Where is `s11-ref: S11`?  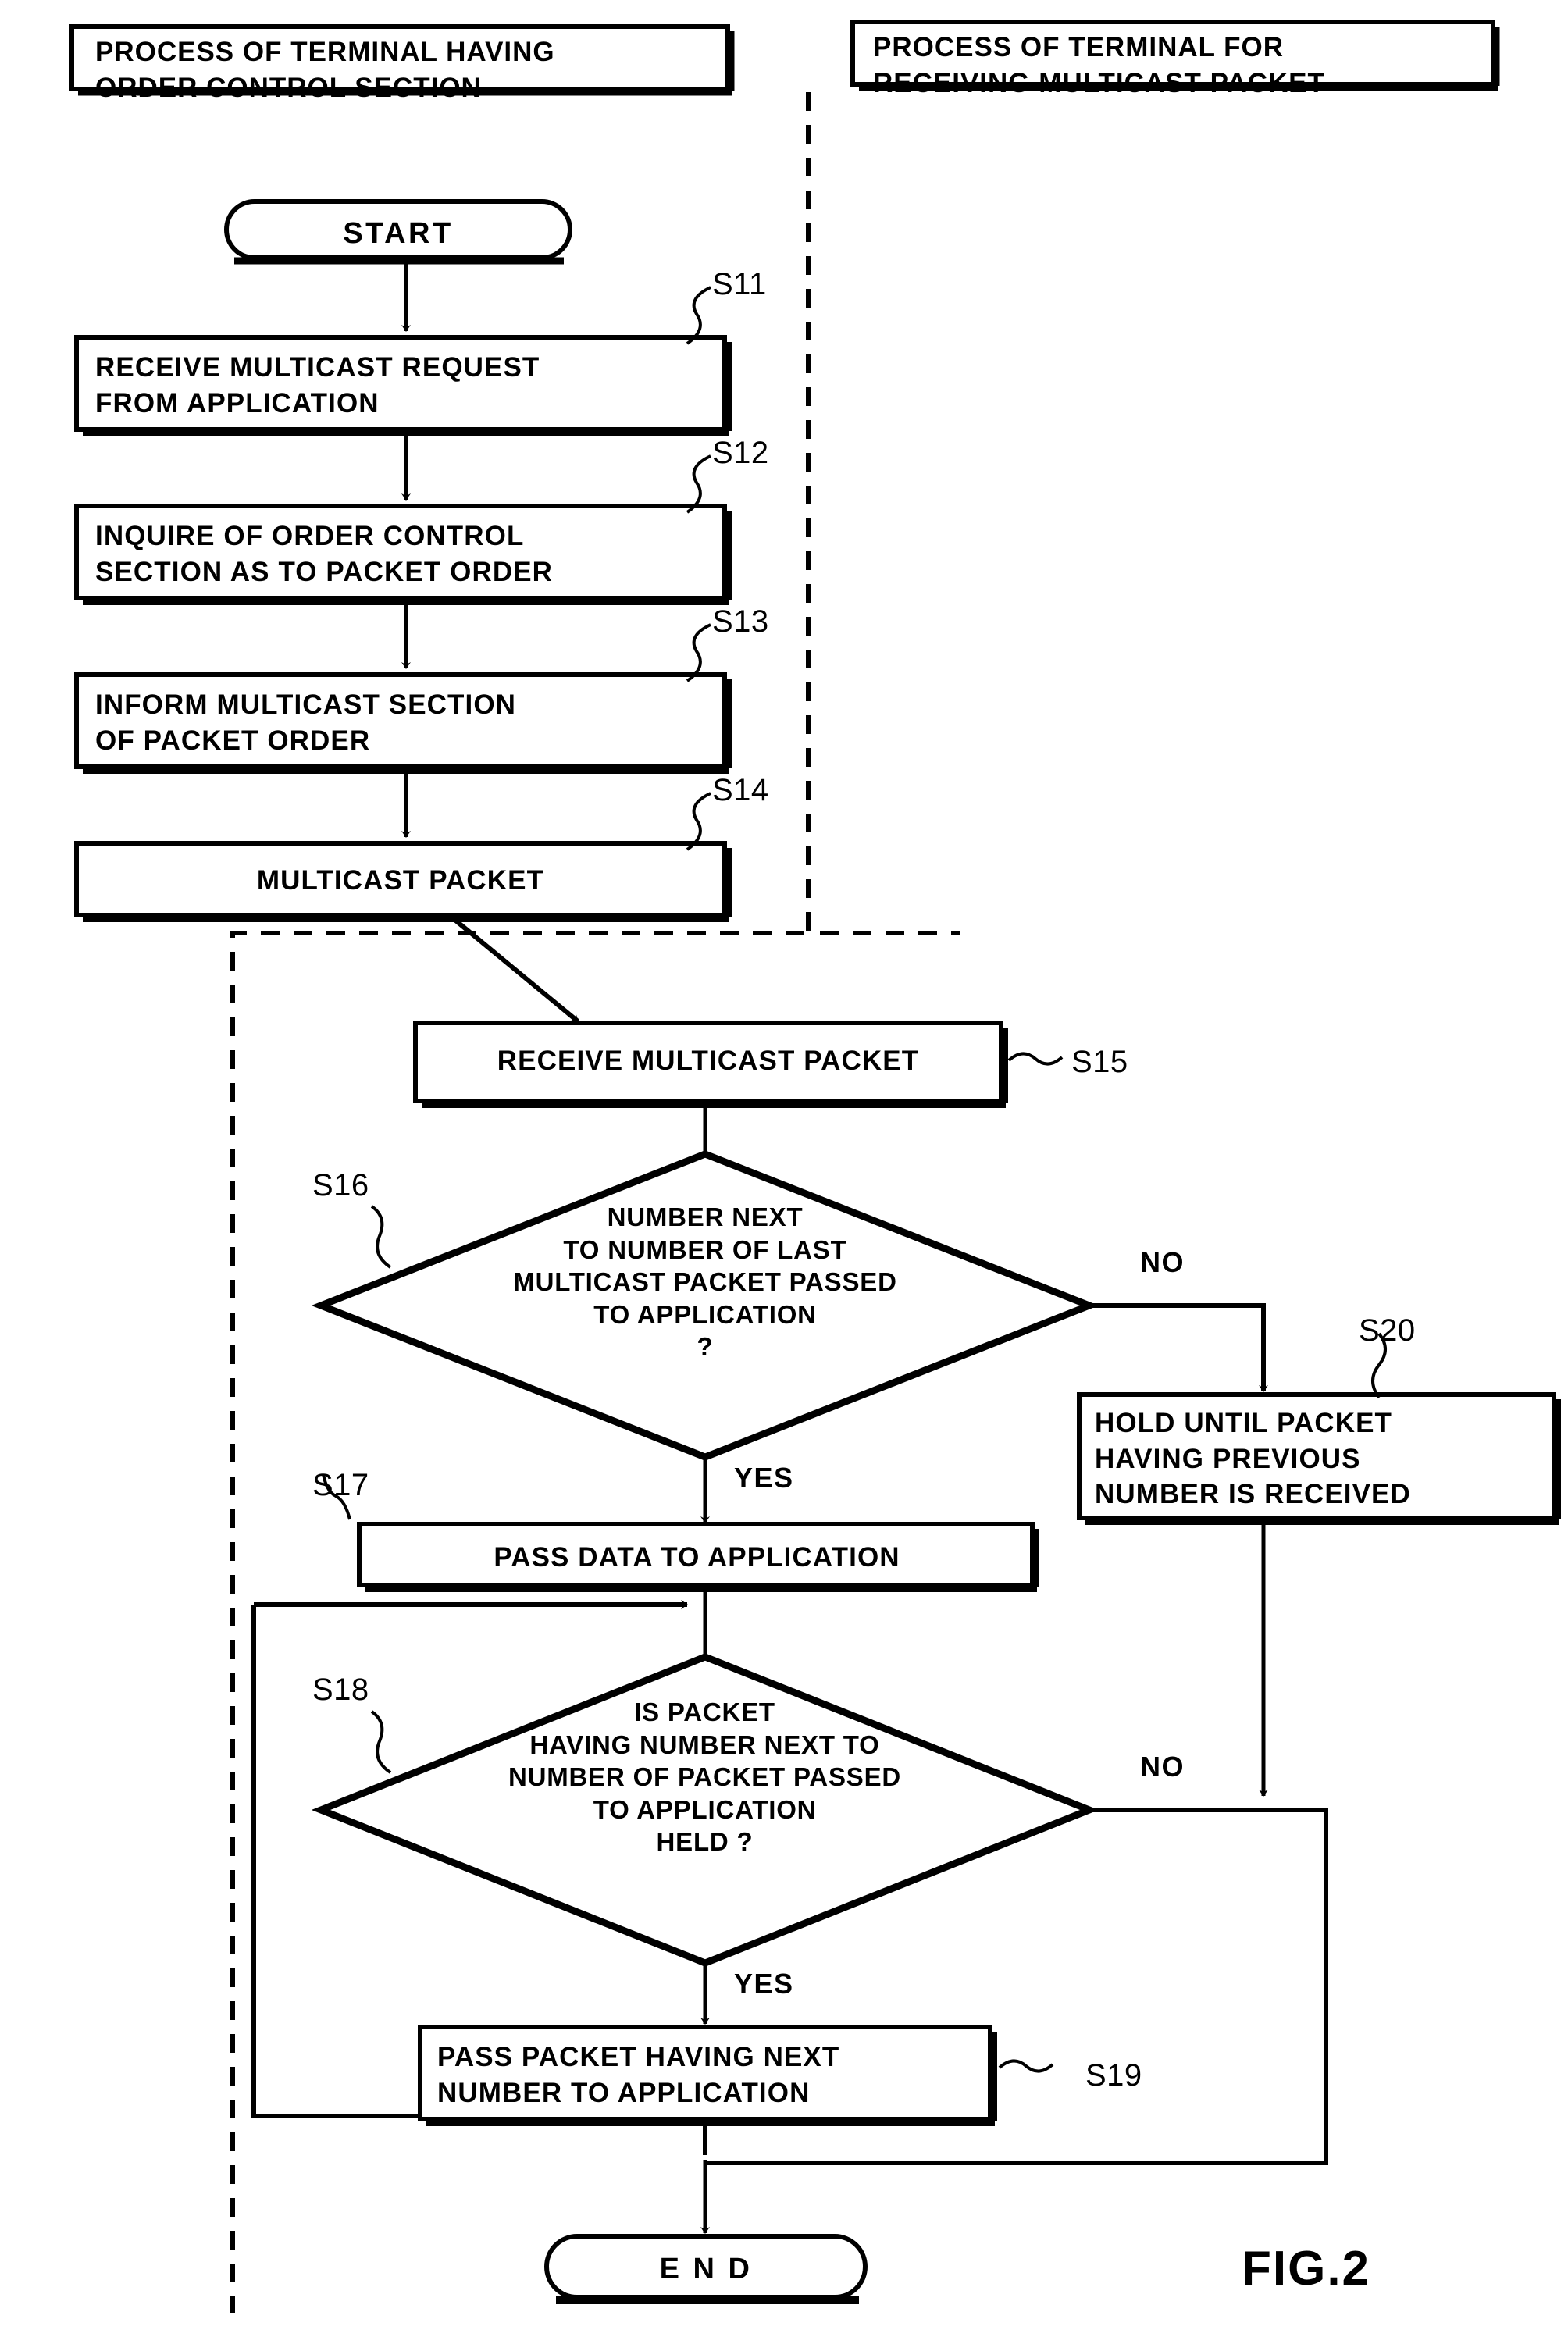
s11-ref: S11 is located at coordinates (739, 284).